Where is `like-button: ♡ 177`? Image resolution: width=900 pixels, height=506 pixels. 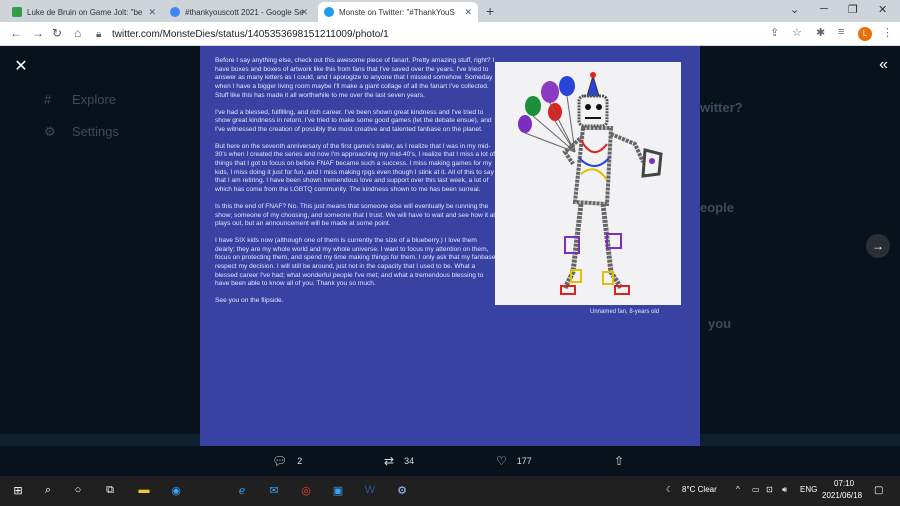 like-button: ♡ 177 is located at coordinates (514, 461).